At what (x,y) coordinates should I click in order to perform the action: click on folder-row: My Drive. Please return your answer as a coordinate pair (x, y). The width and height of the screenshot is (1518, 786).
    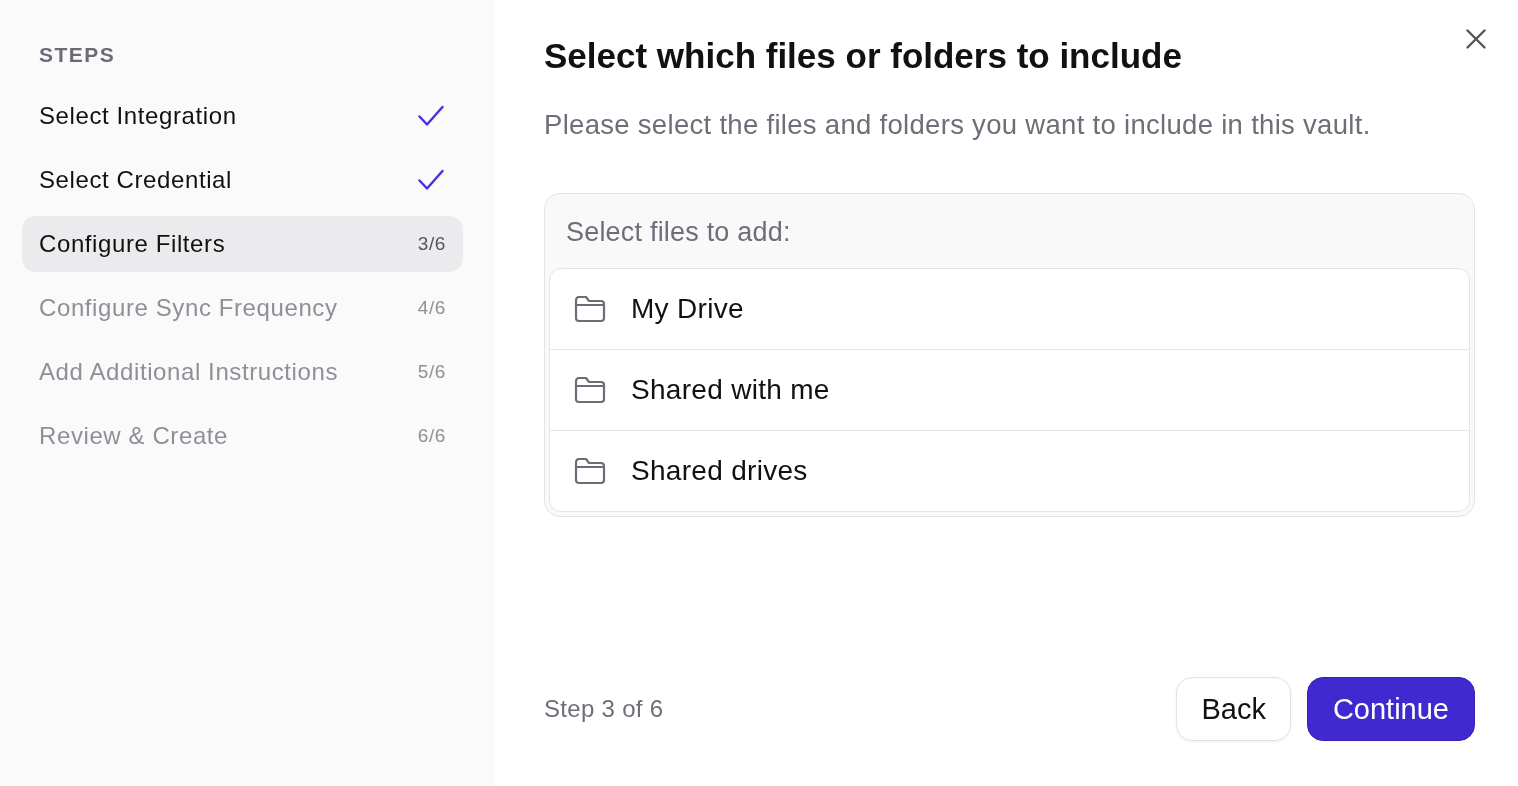
    Looking at the image, I should click on (1009, 309).